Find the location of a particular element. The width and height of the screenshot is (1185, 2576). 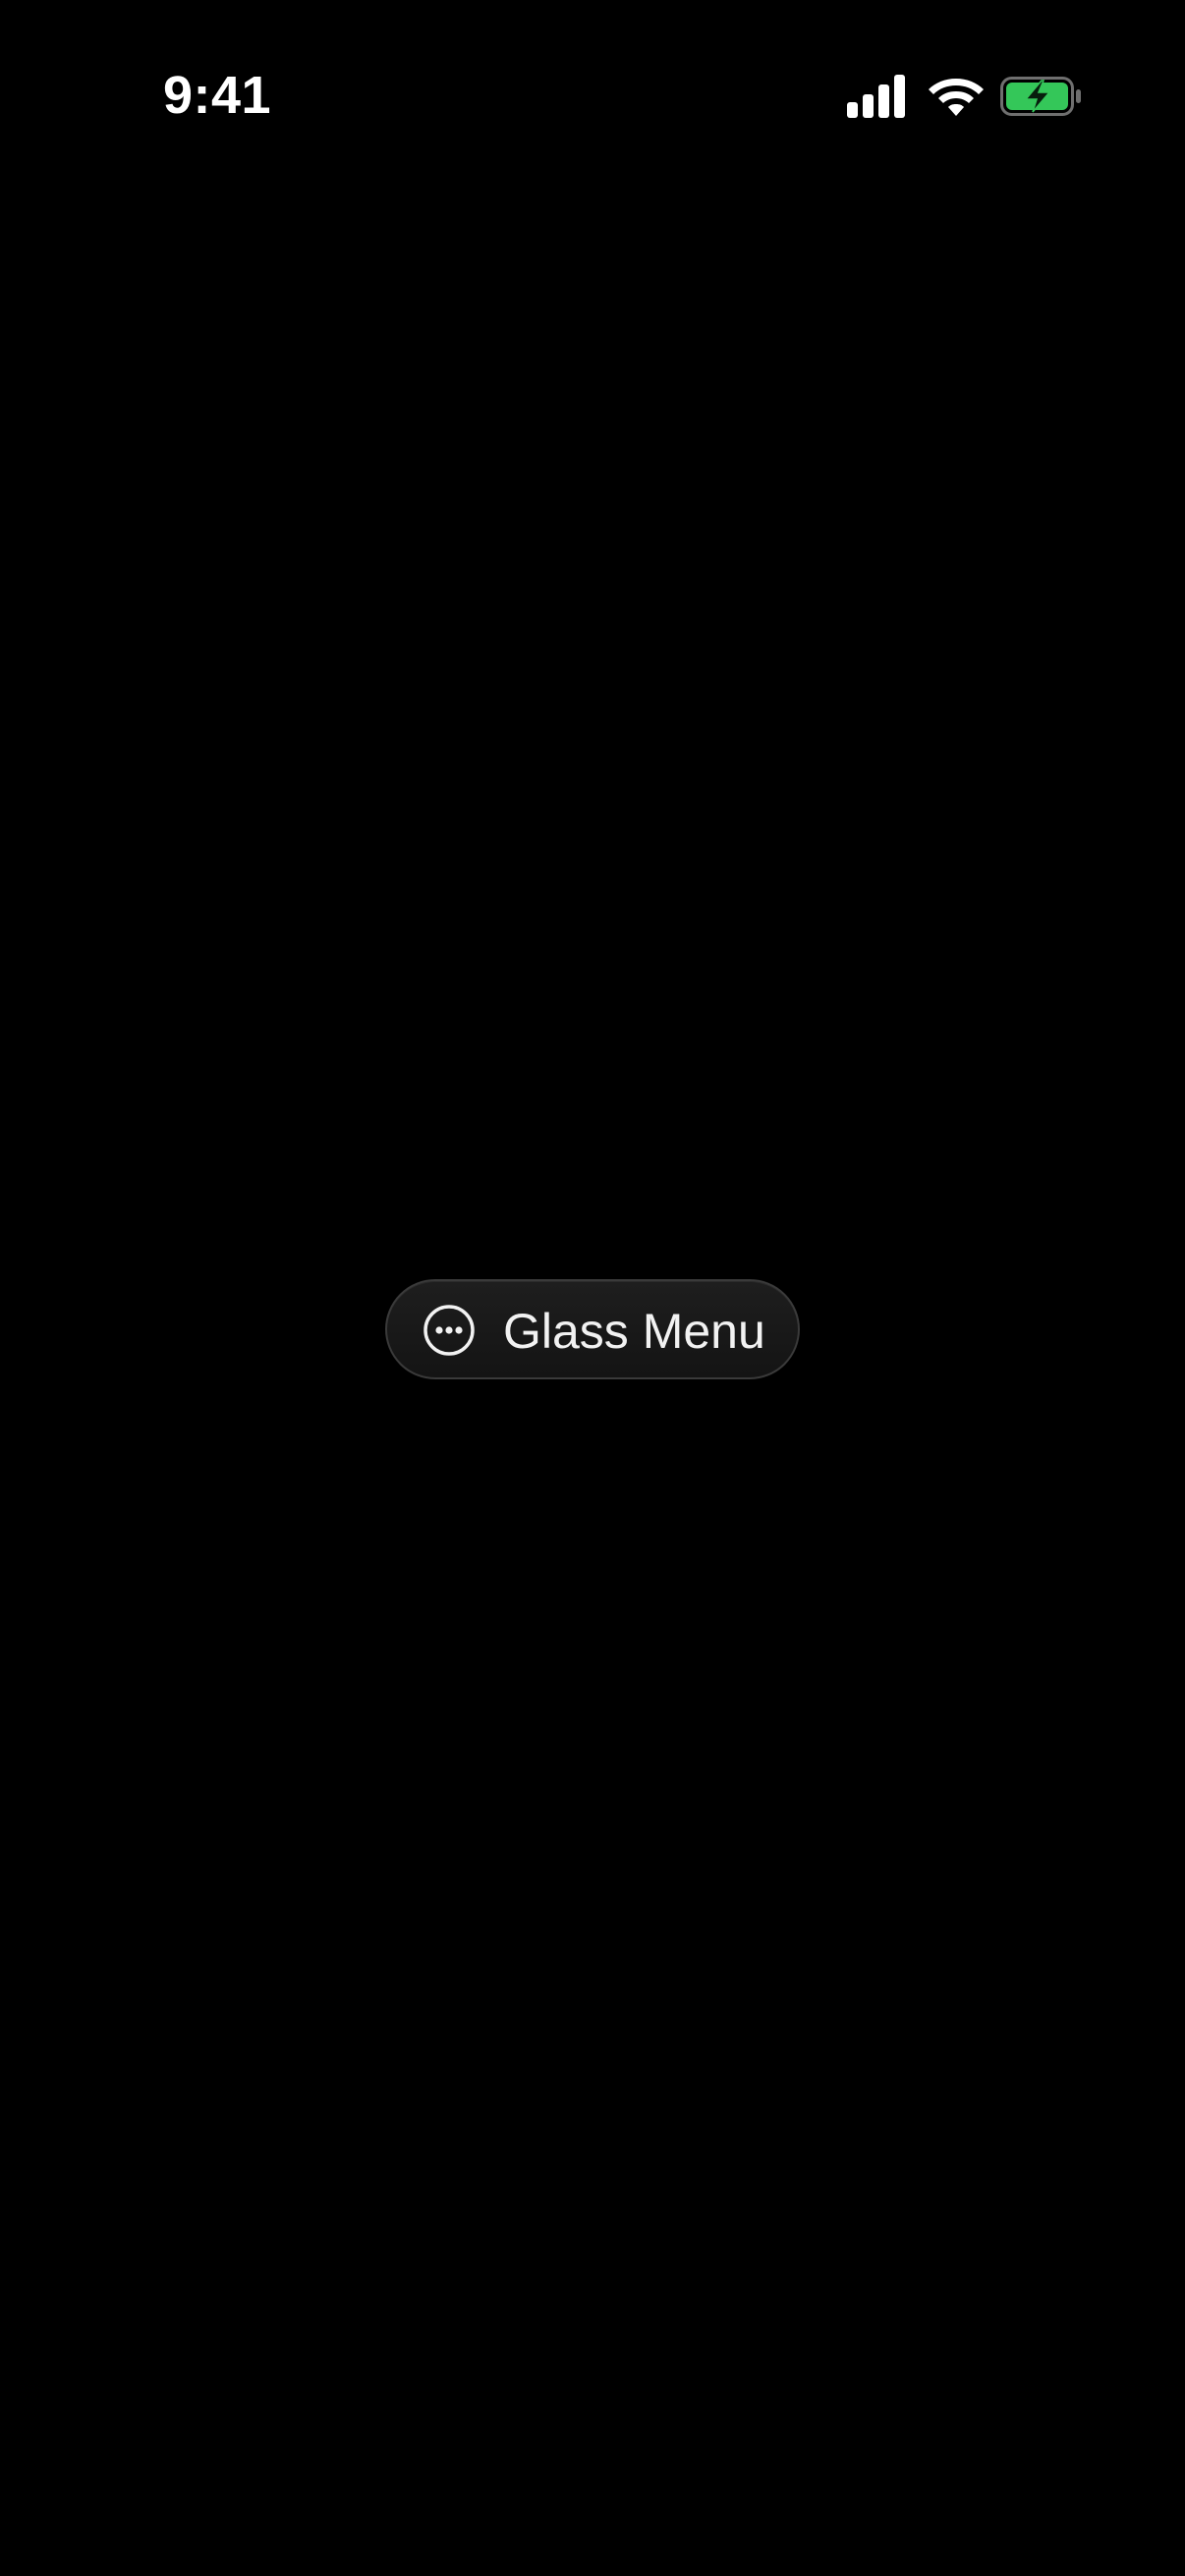

glass-menu-button: Glass Menu is located at coordinates (592, 1329).